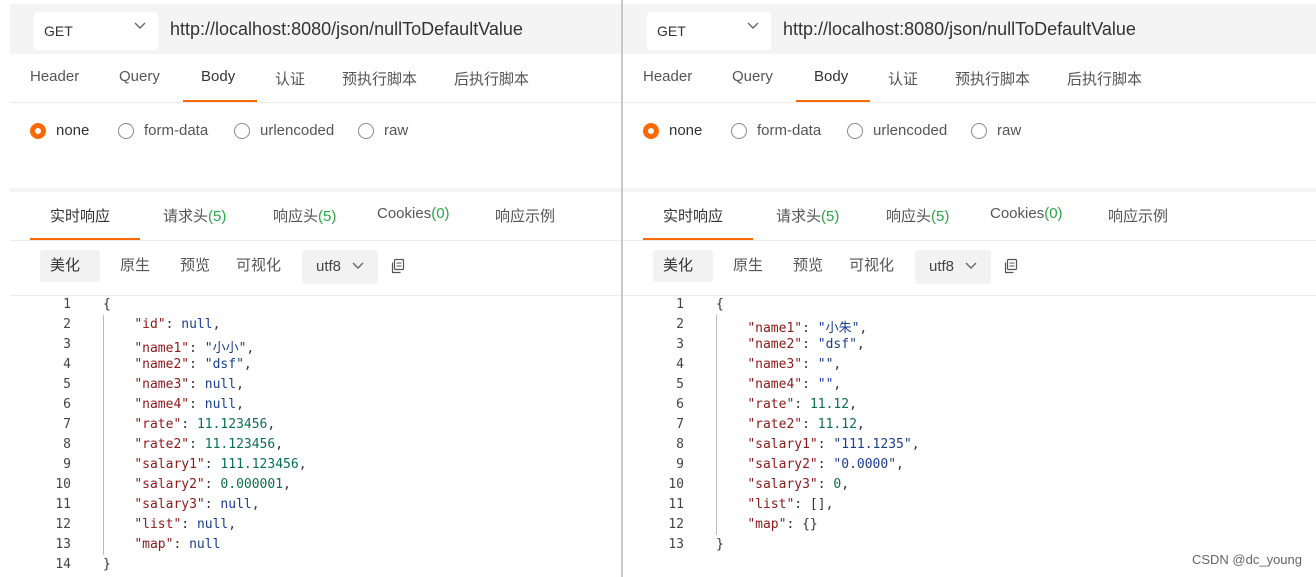 The height and width of the screenshot is (577, 1316). What do you see at coordinates (969, 465) in the screenshot?
I see `code-line: 9 "salary2": "0.0000",` at bounding box center [969, 465].